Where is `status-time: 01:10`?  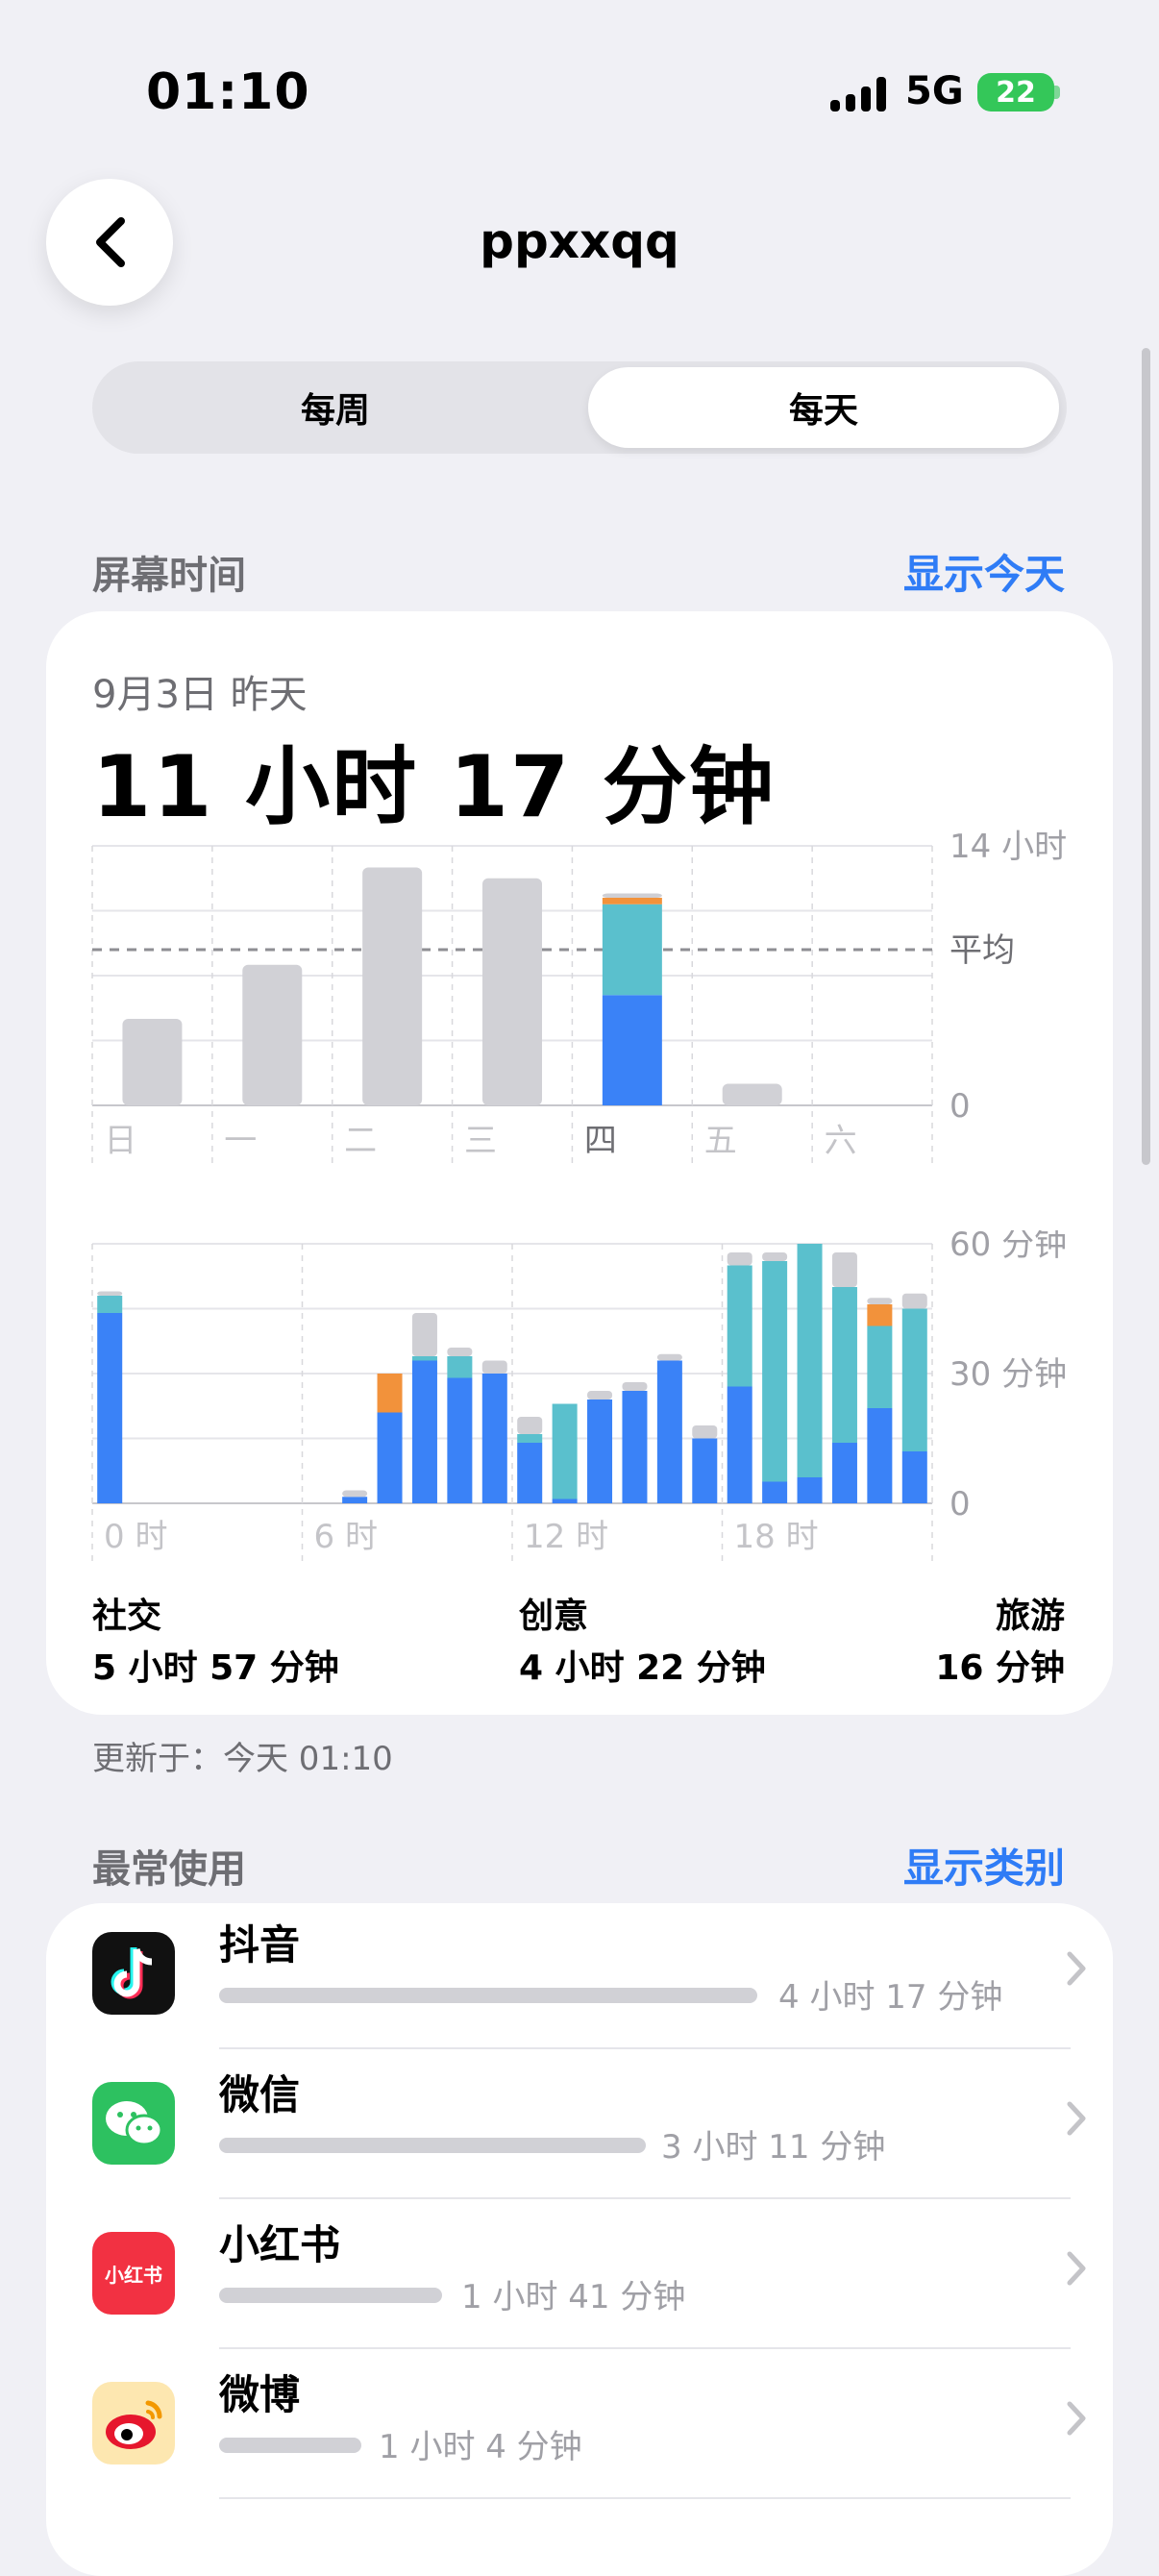 status-time: 01:10 is located at coordinates (228, 92).